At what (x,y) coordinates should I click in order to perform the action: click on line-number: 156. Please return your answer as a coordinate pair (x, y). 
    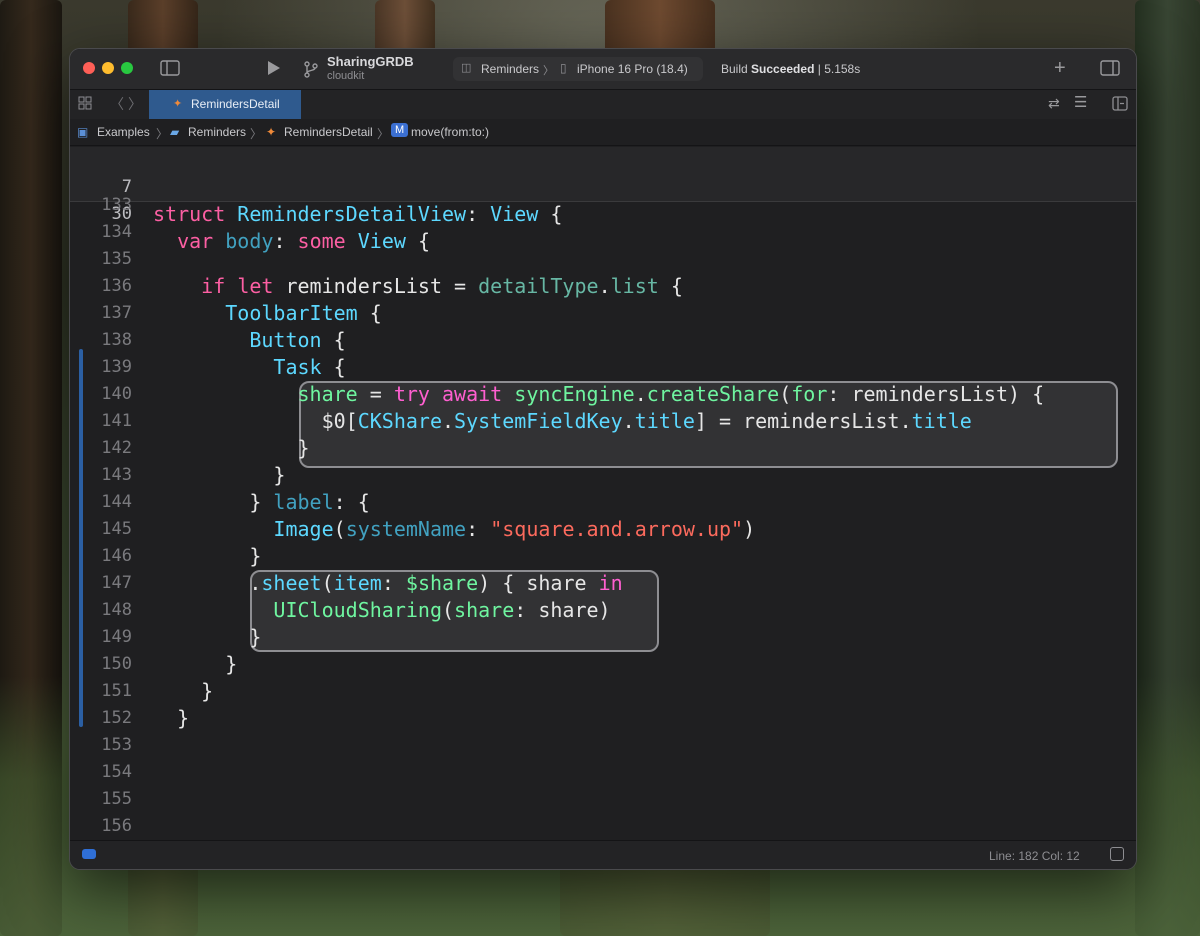
    Looking at the image, I should click on (116, 826).